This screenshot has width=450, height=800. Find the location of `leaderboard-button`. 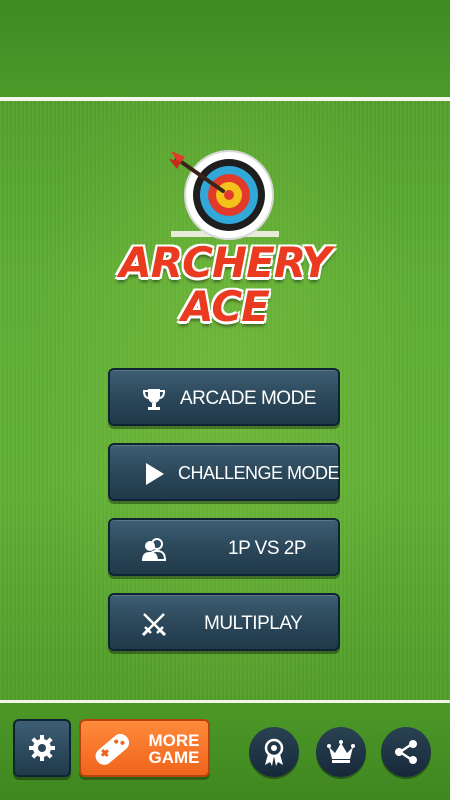

leaderboard-button is located at coordinates (341, 752).